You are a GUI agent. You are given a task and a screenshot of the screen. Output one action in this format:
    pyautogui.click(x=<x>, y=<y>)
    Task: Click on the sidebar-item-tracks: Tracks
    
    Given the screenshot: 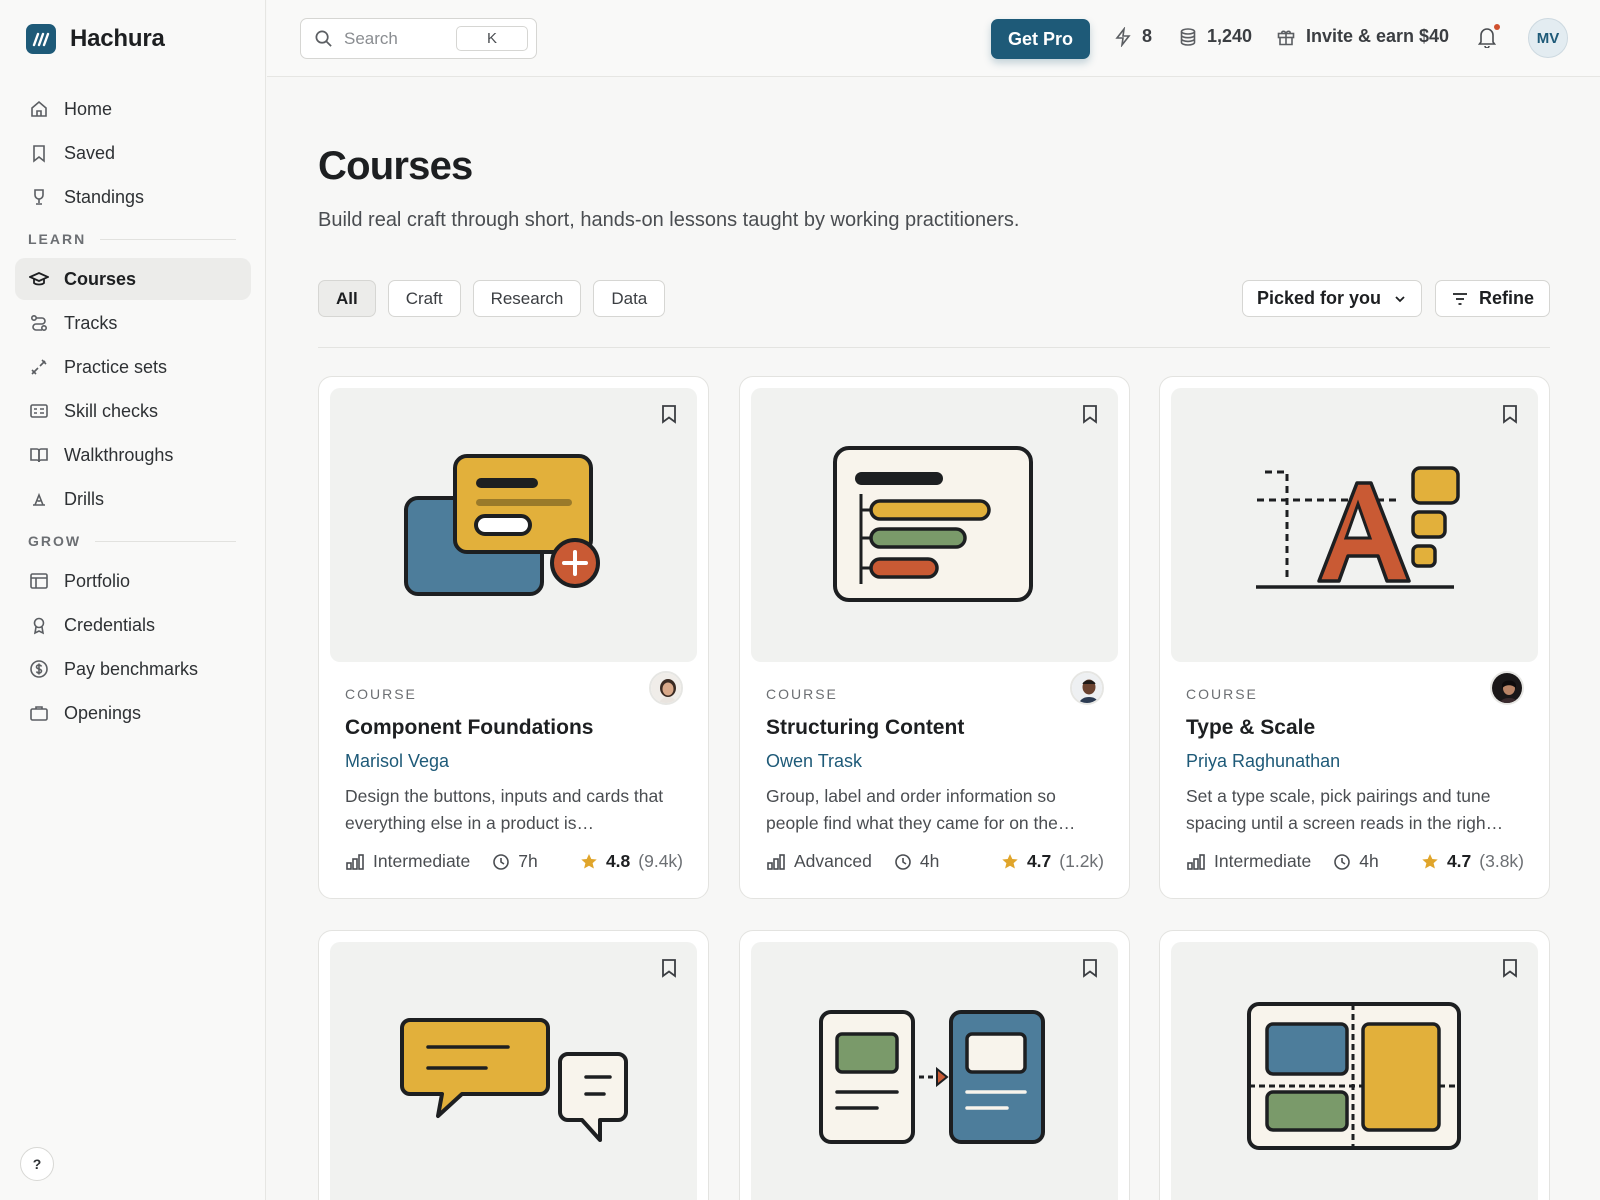 What is the action you would take?
    pyautogui.click(x=133, y=323)
    